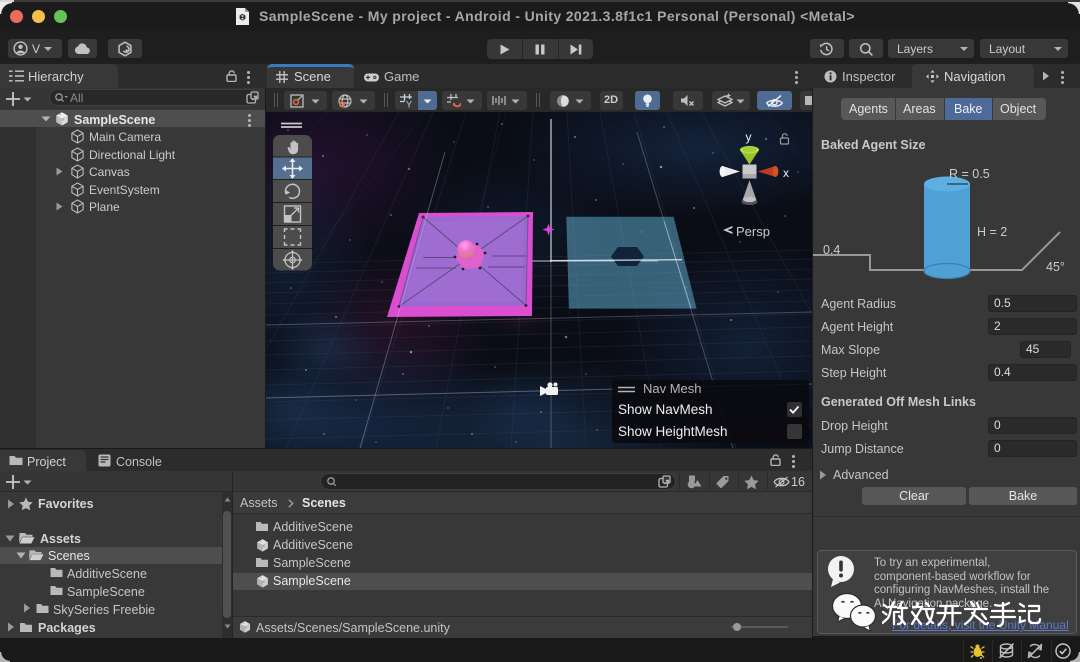 This screenshot has width=1080, height=662. What do you see at coordinates (672, 388) in the screenshot?
I see `svg-text: Nav Mesh` at bounding box center [672, 388].